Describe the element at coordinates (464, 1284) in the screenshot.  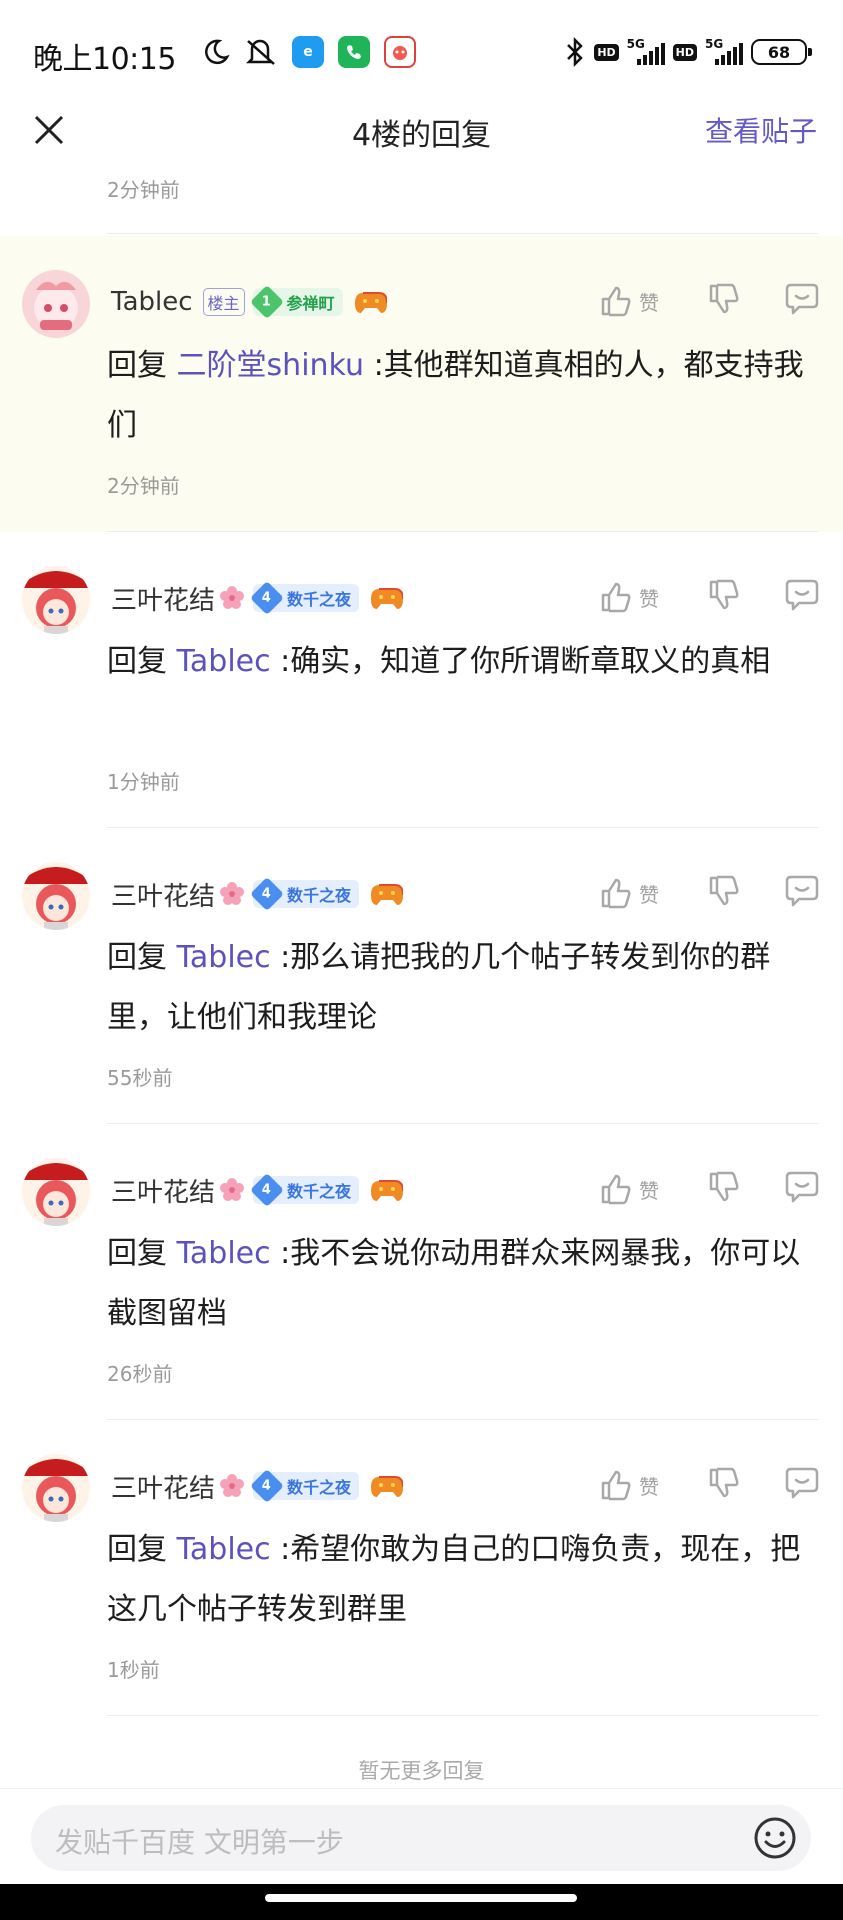
I see `reply-text: 回复 Tablec :我不会说你动用群众来网暴我，你可以截图留档` at that location.